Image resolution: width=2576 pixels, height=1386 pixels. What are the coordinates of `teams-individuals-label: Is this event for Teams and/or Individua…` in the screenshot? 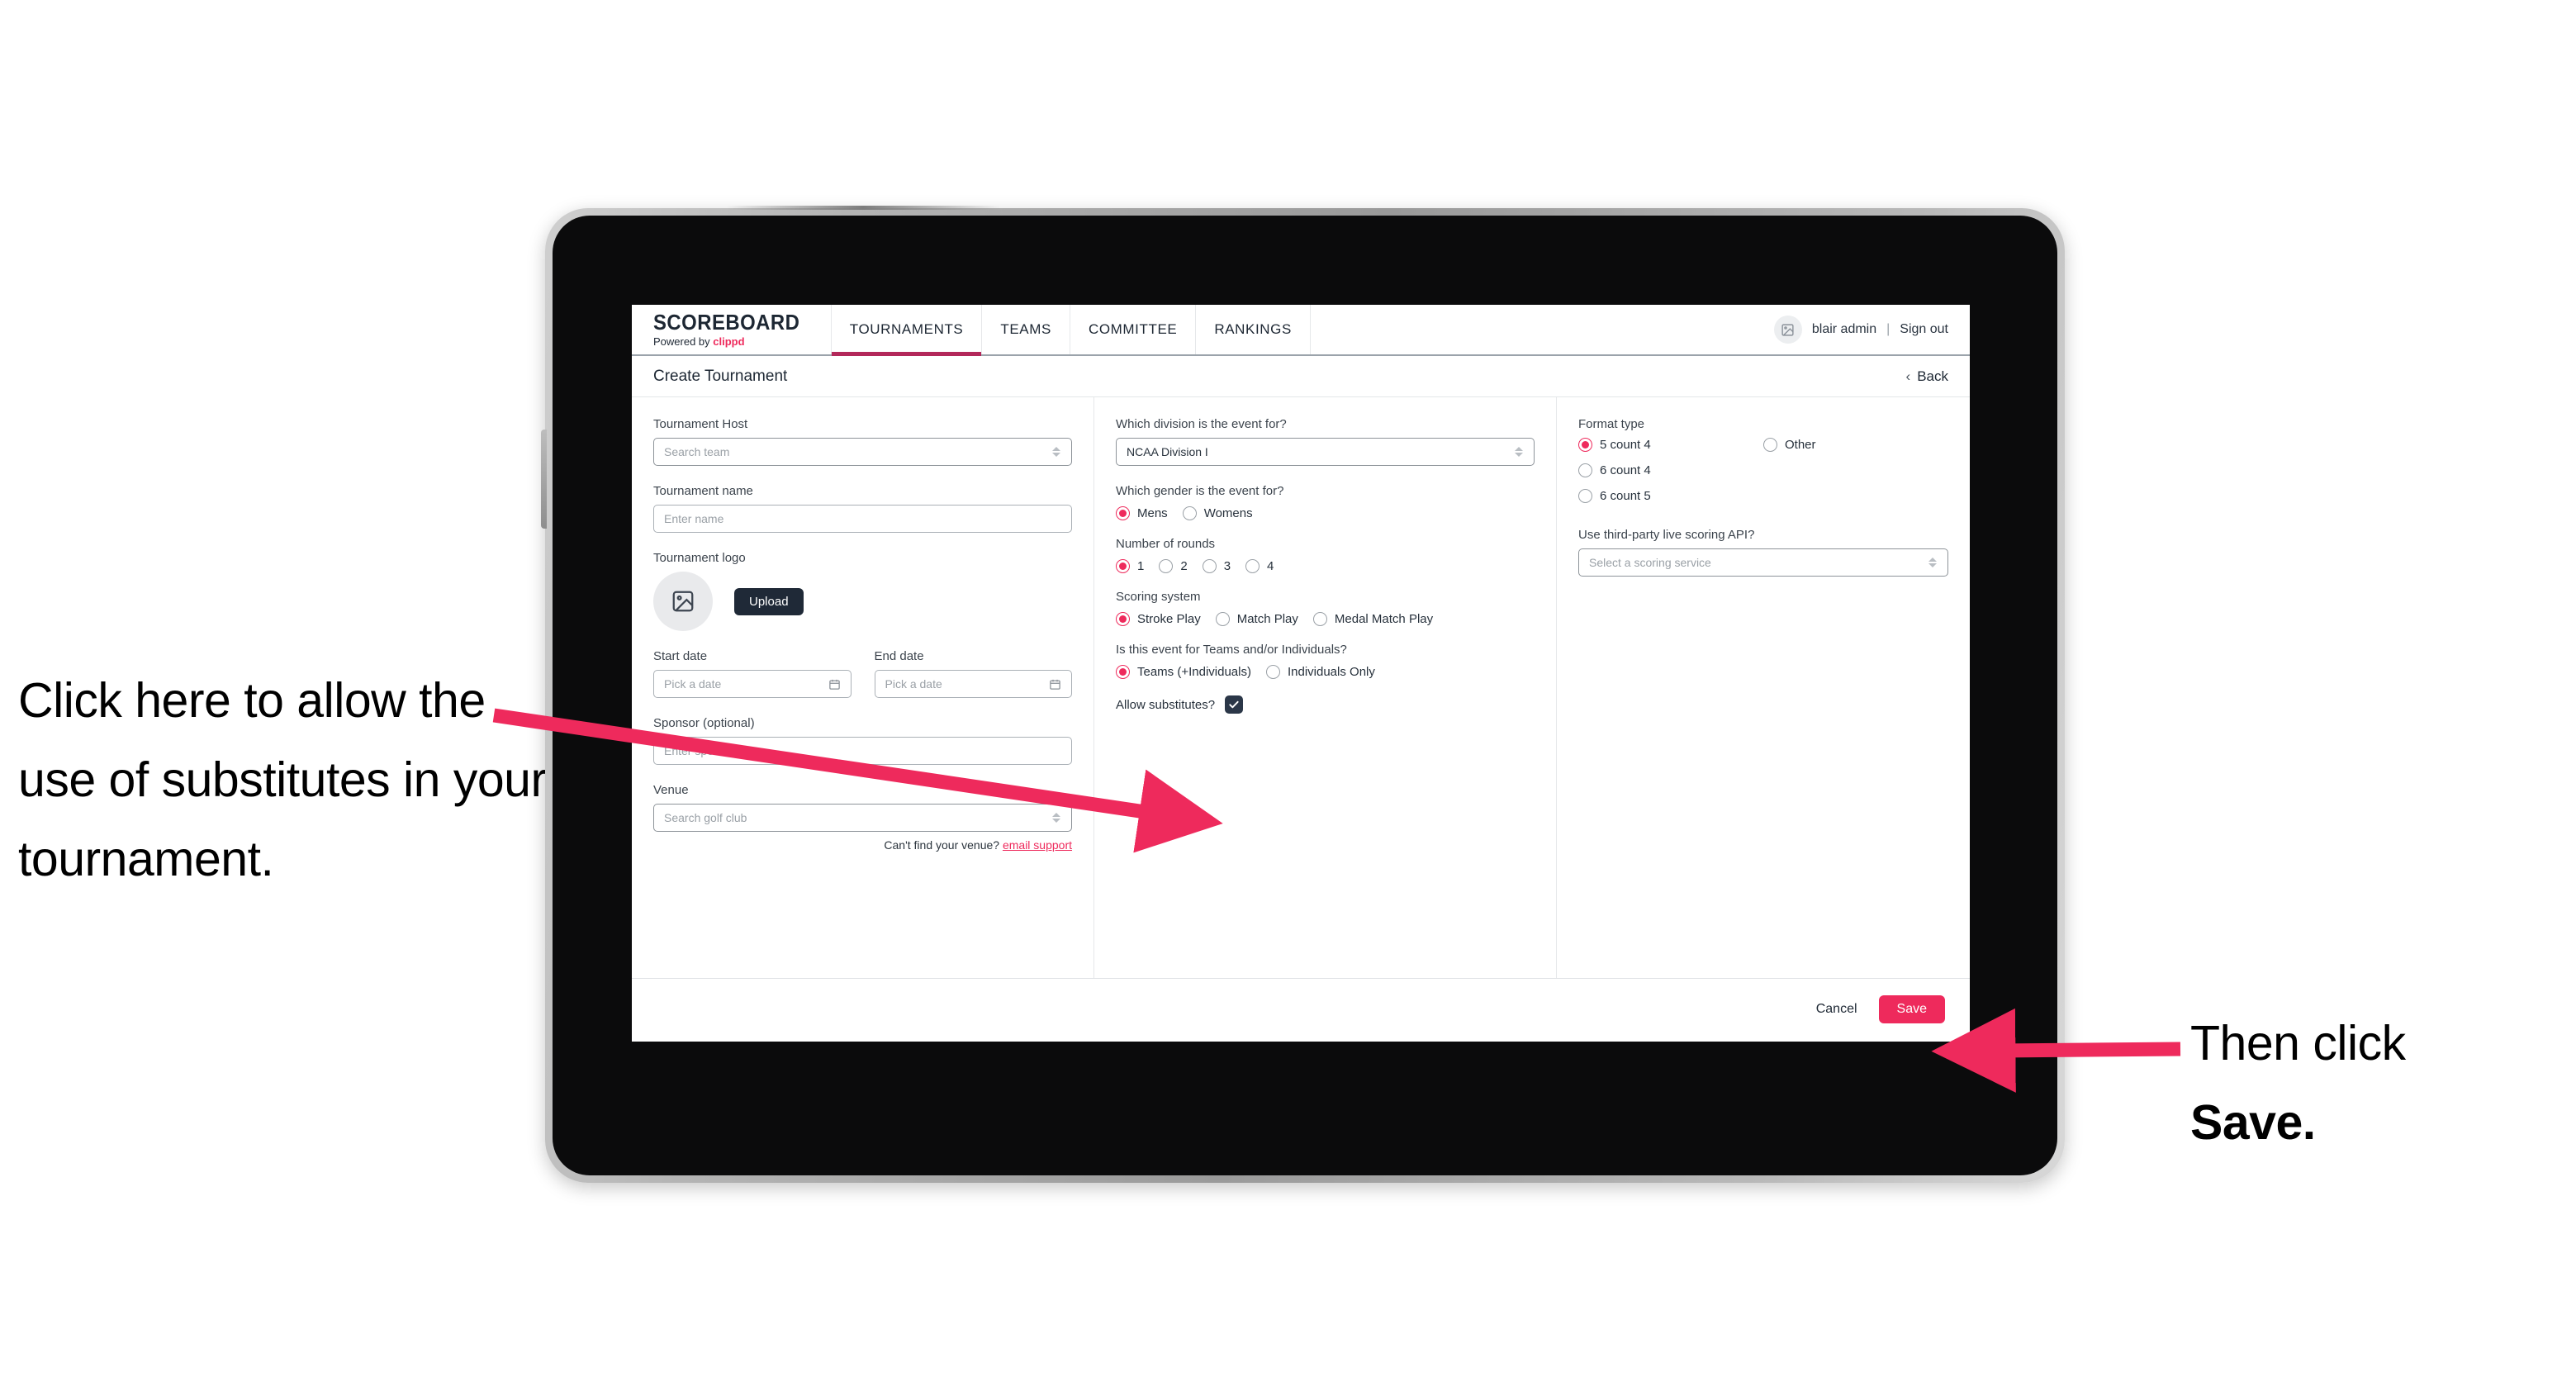 It's located at (1231, 650).